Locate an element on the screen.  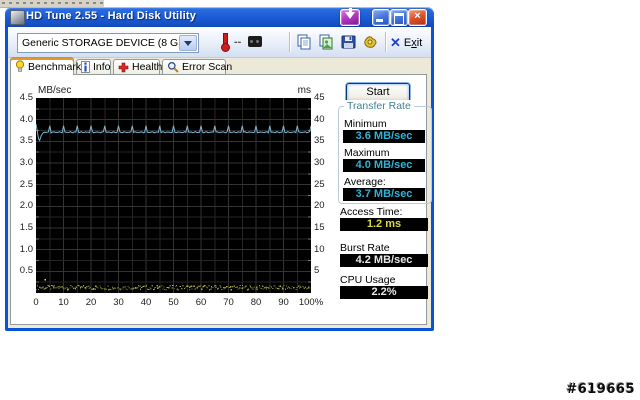
window-title: HD Tune 2.55 - Hard Disk Utility is located at coordinates (111, 16).